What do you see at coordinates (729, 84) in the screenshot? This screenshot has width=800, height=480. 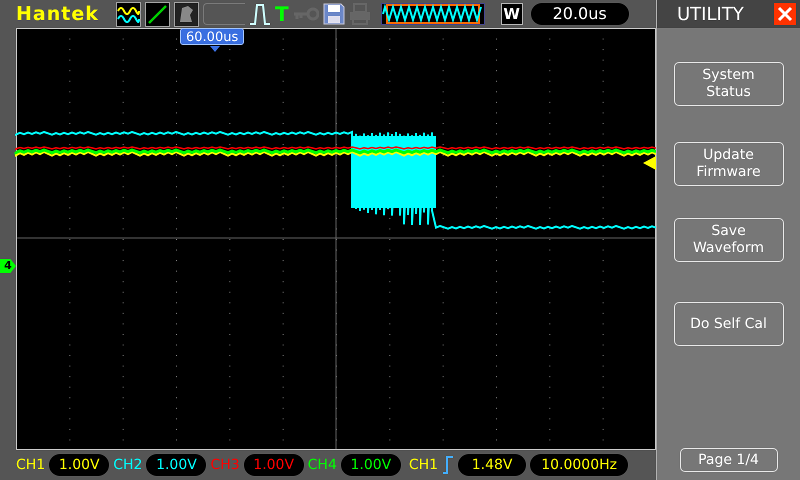 I see `menu-button: System Status` at bounding box center [729, 84].